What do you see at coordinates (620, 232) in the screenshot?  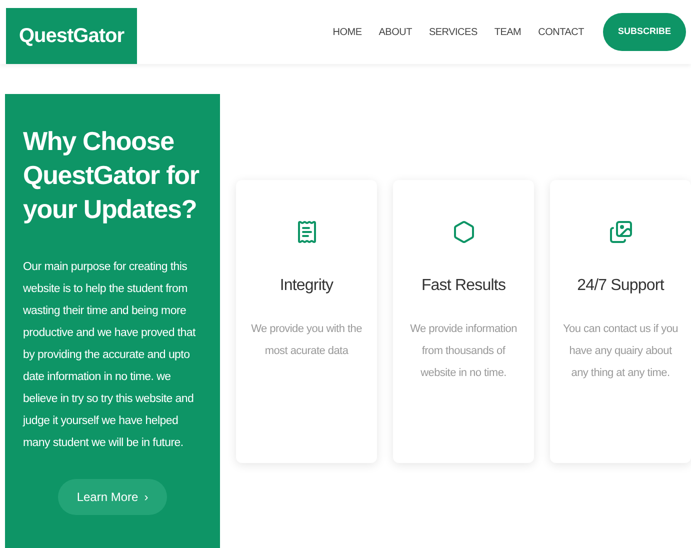 I see `images-icon` at bounding box center [620, 232].